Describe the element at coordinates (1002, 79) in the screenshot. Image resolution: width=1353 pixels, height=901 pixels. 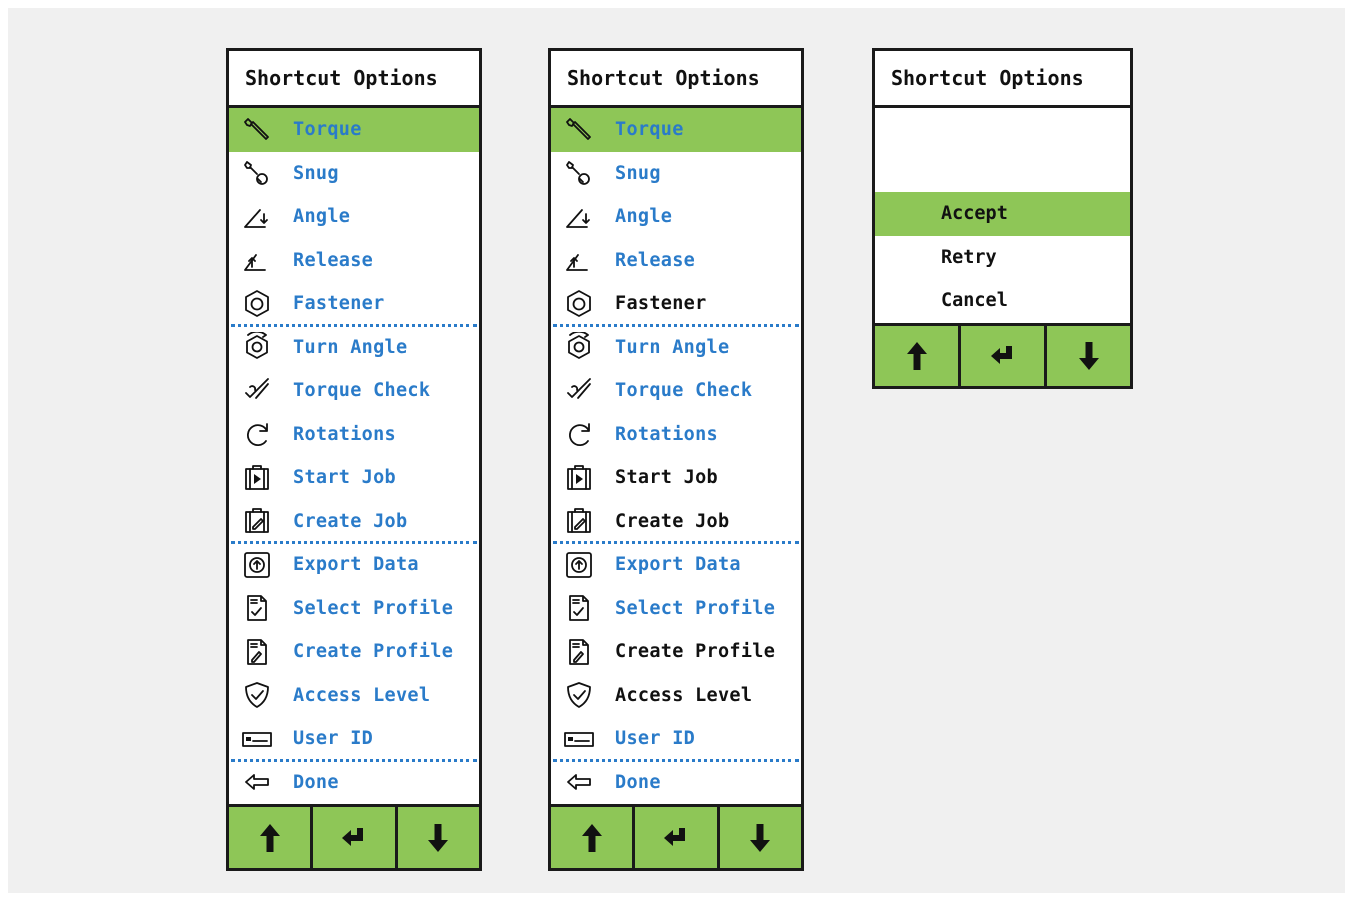
I see `dialog-title: Shortcut Options` at that location.